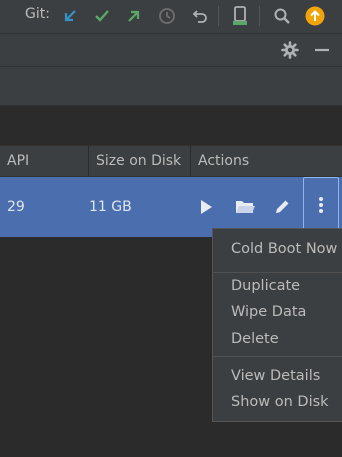 This screenshot has height=457, width=342. Describe the element at coordinates (139, 161) in the screenshot. I see `column-header-size: Size on Disk` at that location.